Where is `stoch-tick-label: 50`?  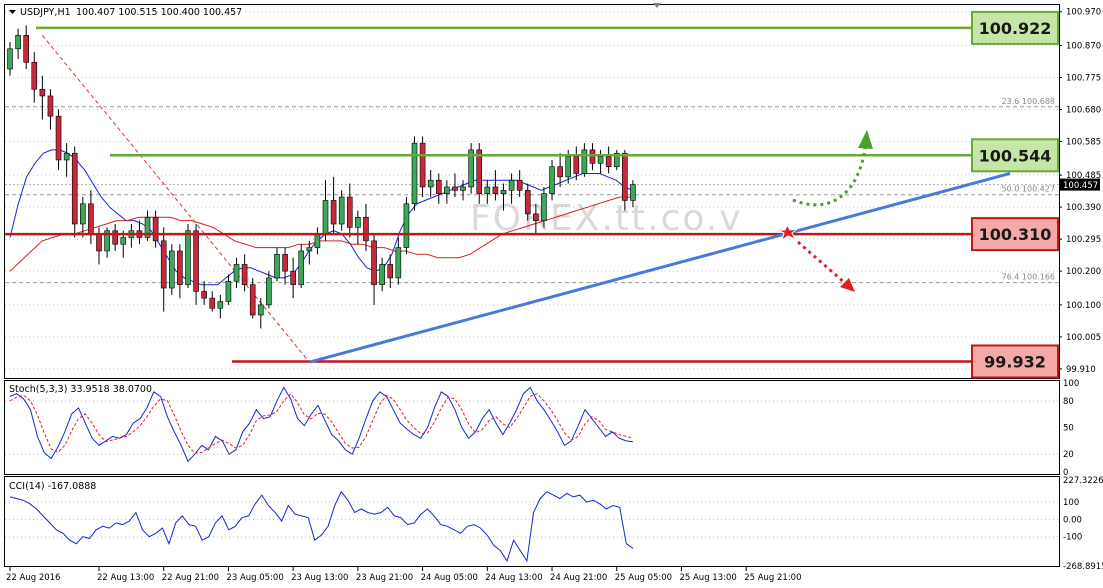 stoch-tick-label: 50 is located at coordinates (1068, 429).